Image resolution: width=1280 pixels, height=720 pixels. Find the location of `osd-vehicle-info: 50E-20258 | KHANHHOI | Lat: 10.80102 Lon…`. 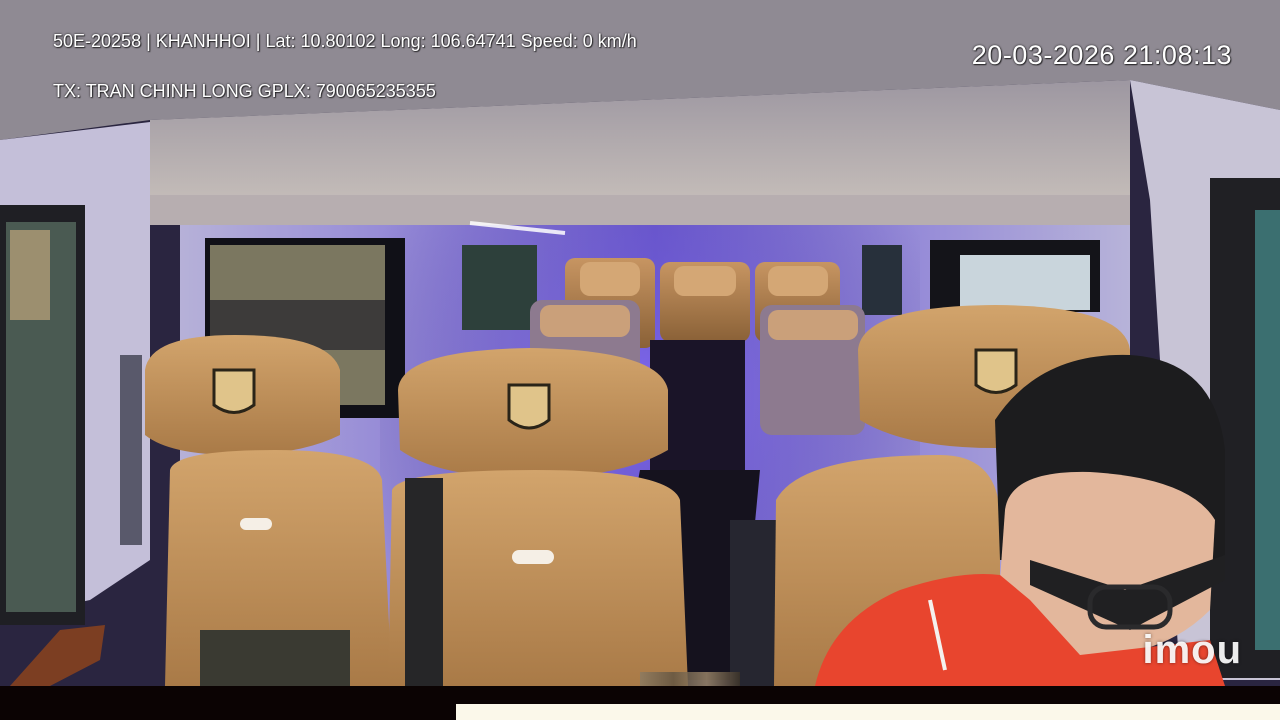

osd-vehicle-info: 50E-20258 | KHANHHOI | Lat: 10.80102 Lon… is located at coordinates (345, 41).